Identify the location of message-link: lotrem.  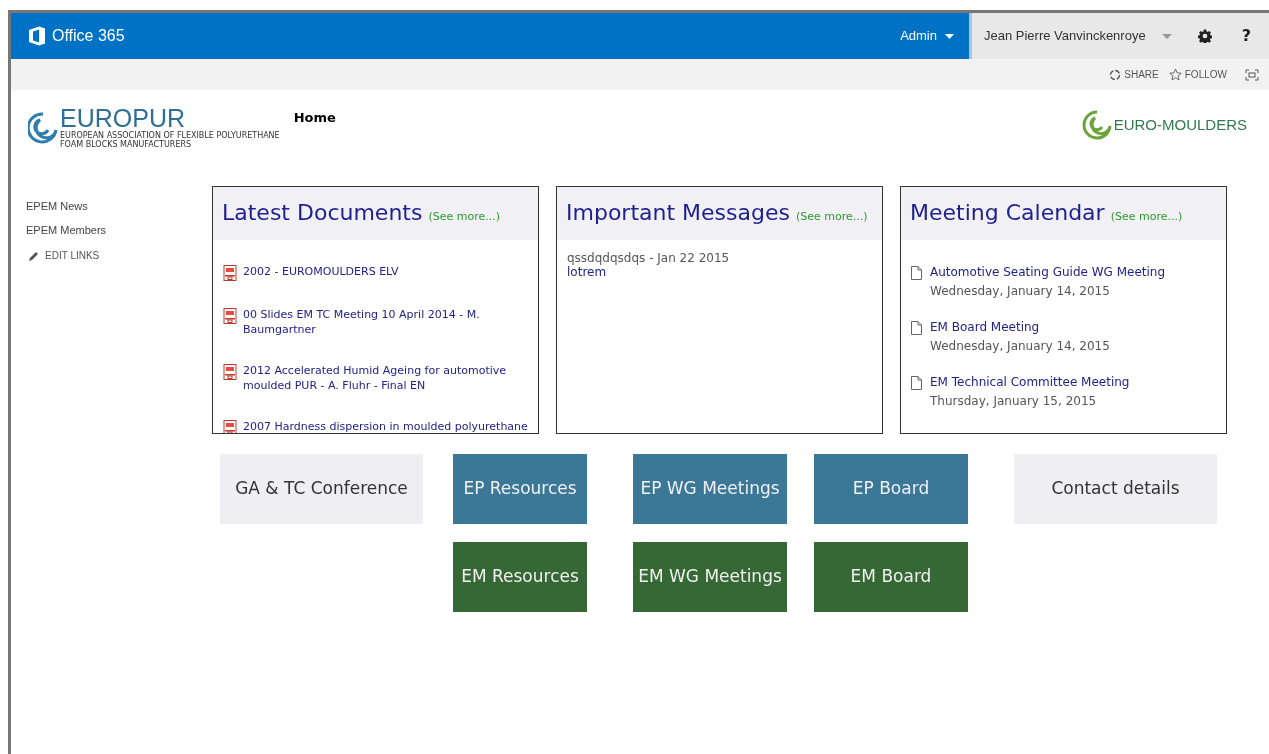
(719, 272).